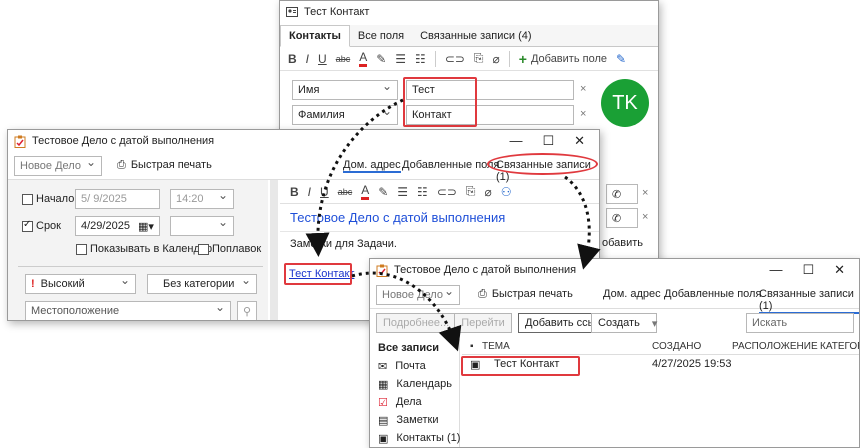  Describe the element at coordinates (439, 218) in the screenshot. I see `task-subject: Тестовое Дело с датой выполнения` at that location.